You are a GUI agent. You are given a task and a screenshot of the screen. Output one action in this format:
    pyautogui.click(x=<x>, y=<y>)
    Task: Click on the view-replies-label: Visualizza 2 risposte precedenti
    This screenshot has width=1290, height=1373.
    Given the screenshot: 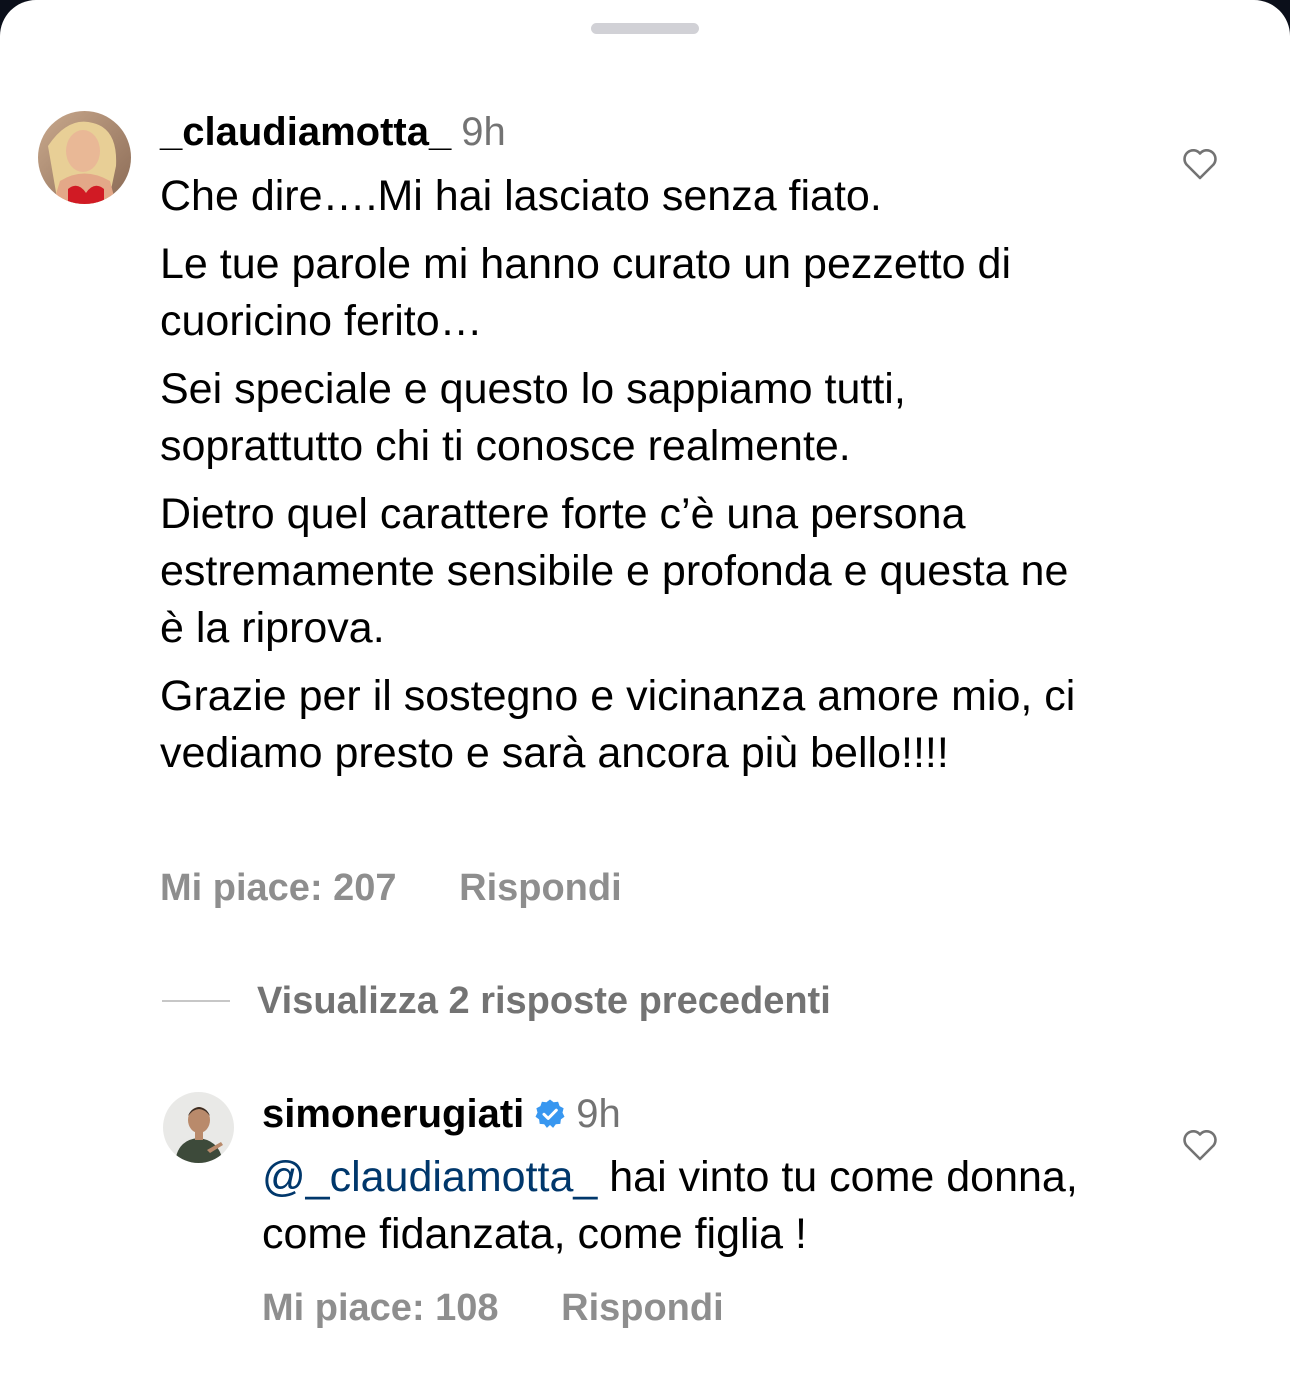 What is the action you would take?
    pyautogui.click(x=544, y=1001)
    